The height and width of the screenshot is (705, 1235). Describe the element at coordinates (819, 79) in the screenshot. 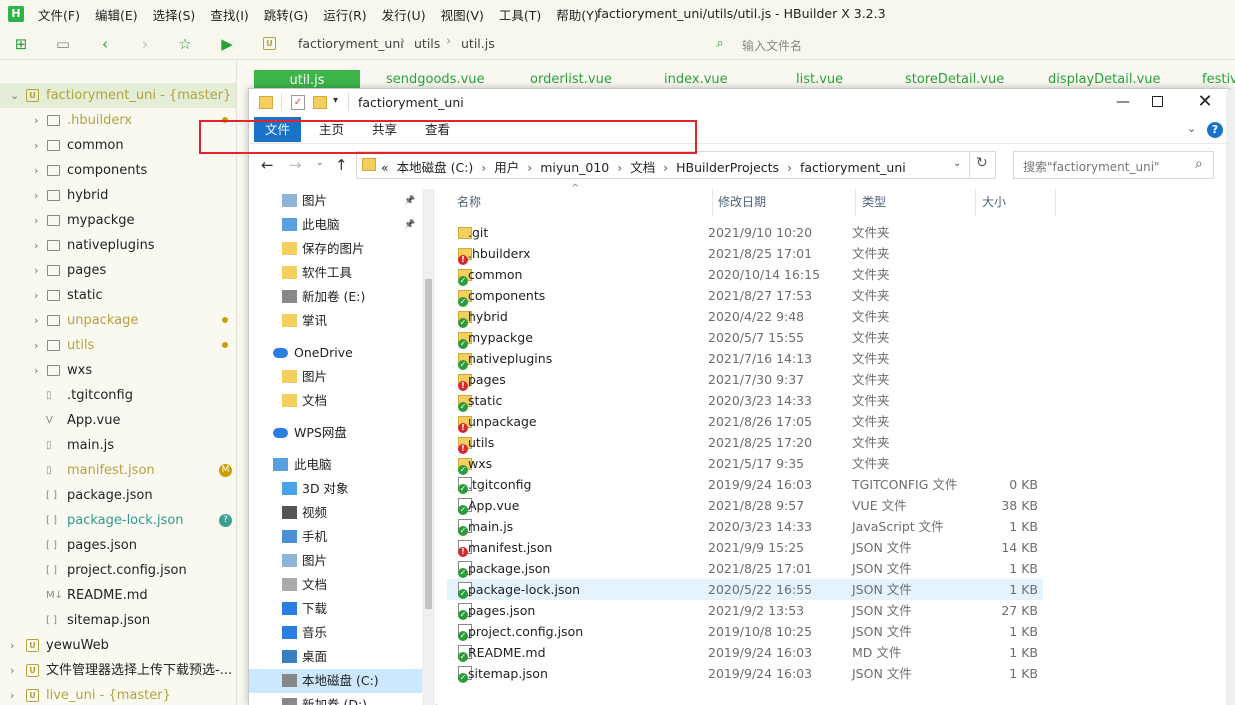

I see `editor-tab: list.vue` at that location.